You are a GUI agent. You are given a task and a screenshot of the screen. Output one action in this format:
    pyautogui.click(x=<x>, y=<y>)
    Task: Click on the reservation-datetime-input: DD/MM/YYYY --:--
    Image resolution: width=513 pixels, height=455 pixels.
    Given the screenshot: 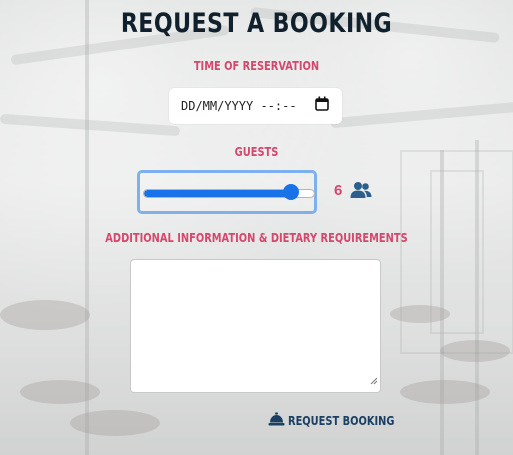 What is the action you would take?
    pyautogui.click(x=255, y=106)
    